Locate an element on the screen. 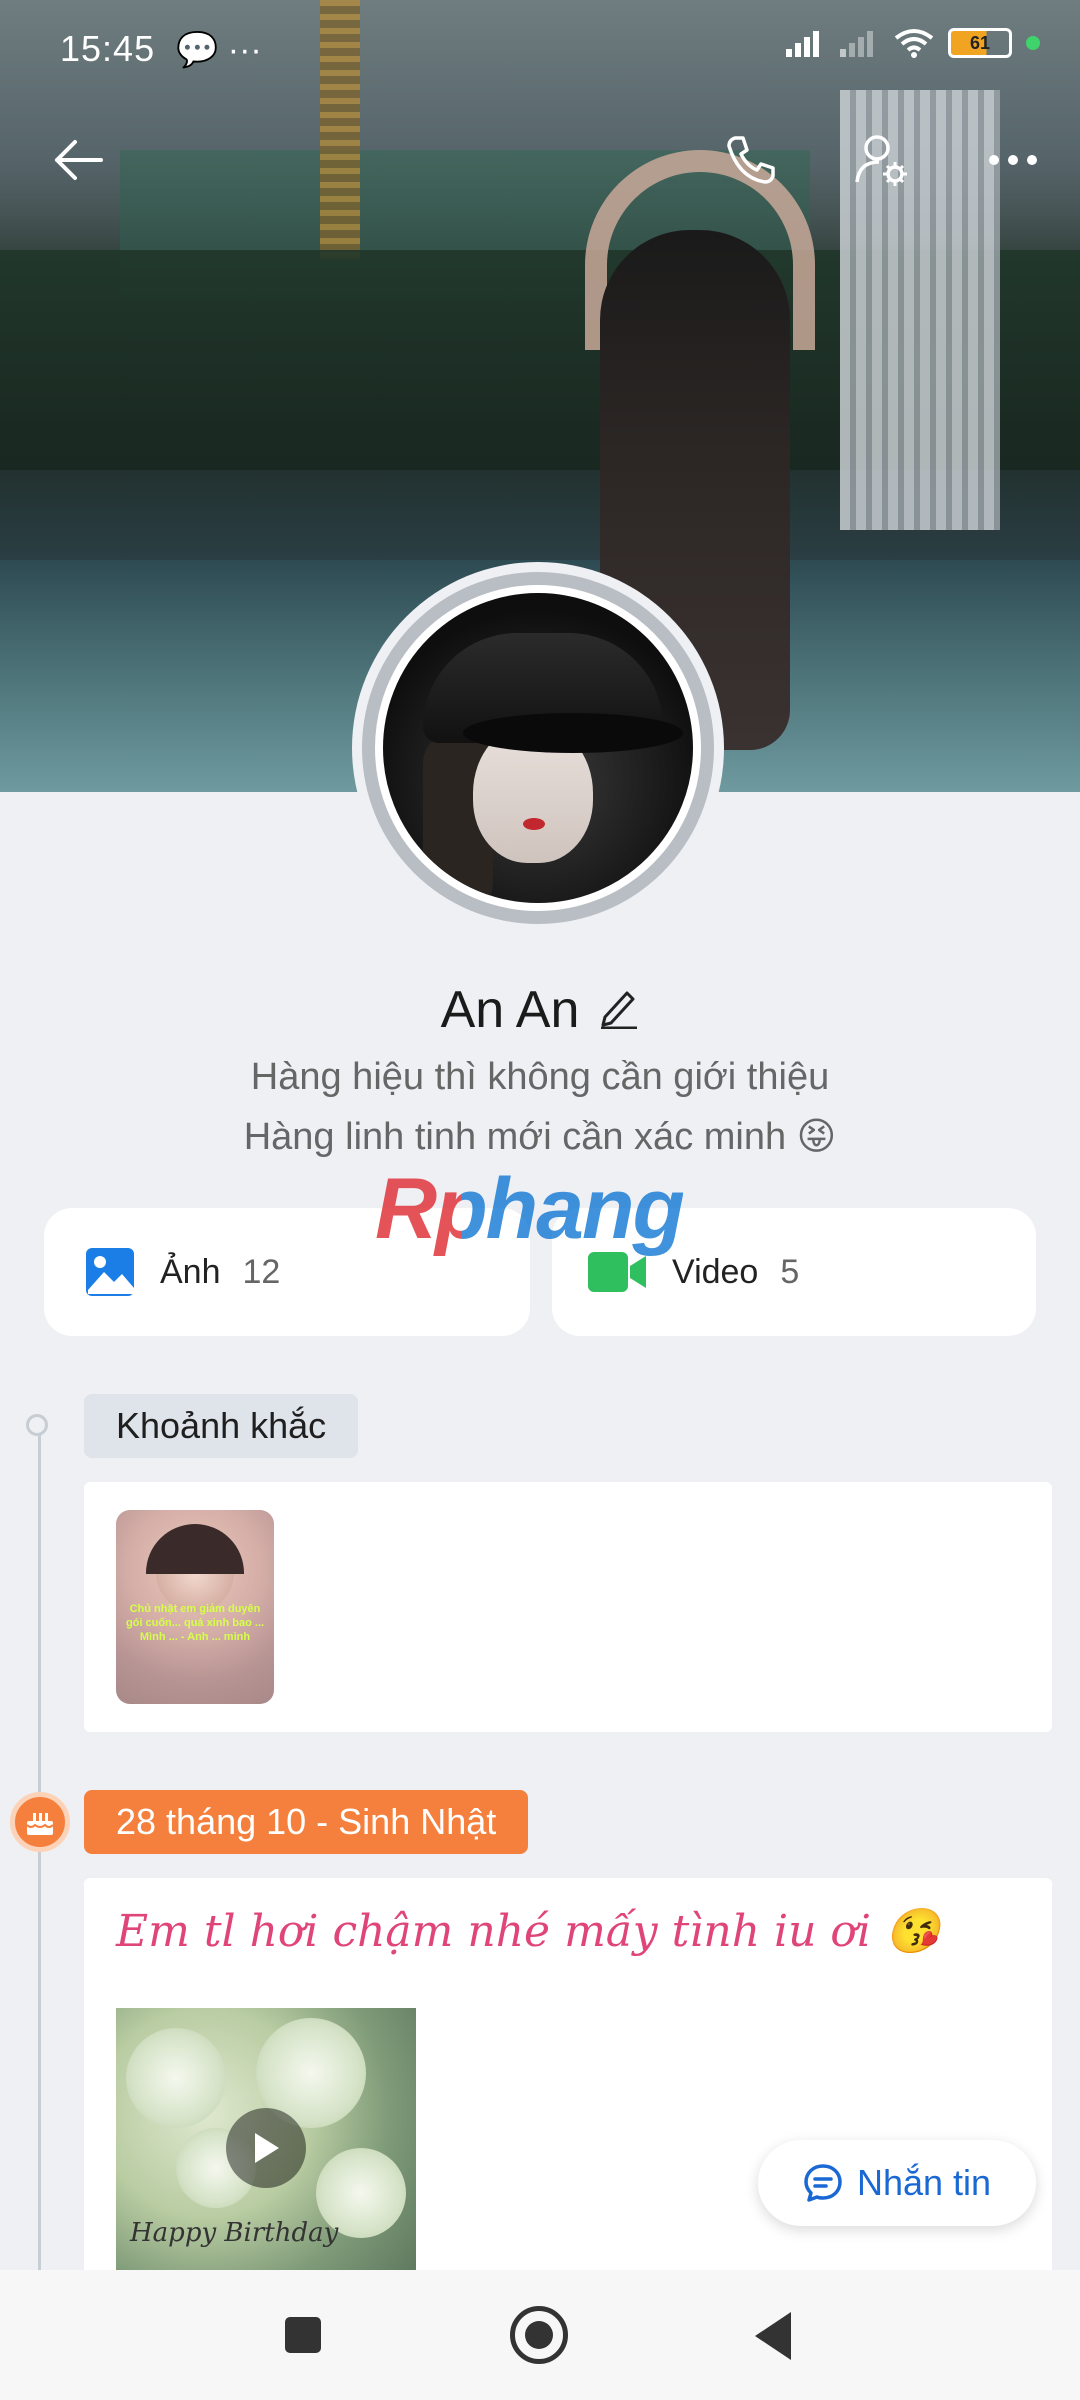  status-right-icons: 61 is located at coordinates (913, 43).